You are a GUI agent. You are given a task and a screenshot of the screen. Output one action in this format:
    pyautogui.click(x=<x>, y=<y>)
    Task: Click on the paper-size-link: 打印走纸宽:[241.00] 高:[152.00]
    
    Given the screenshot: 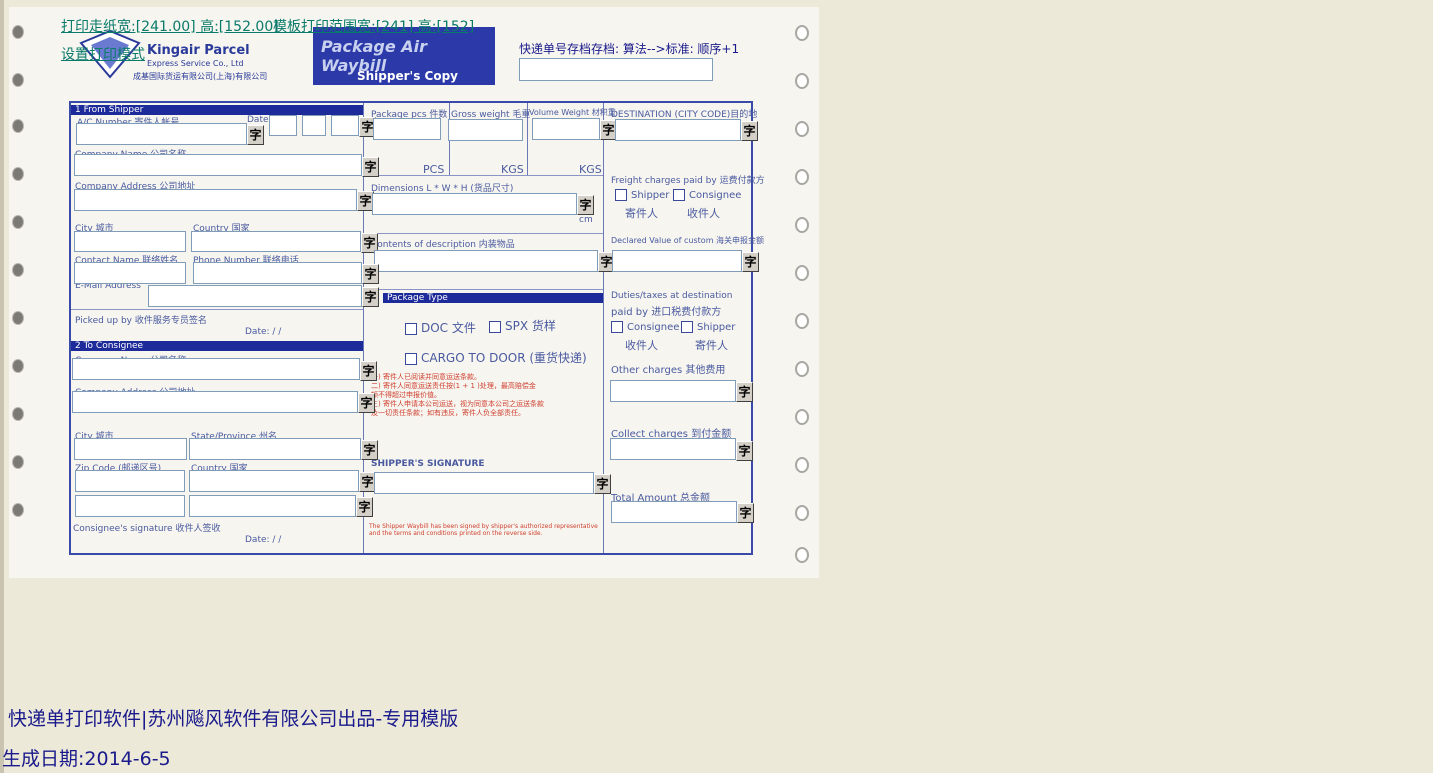 What is the action you would take?
    pyautogui.click(x=170, y=26)
    